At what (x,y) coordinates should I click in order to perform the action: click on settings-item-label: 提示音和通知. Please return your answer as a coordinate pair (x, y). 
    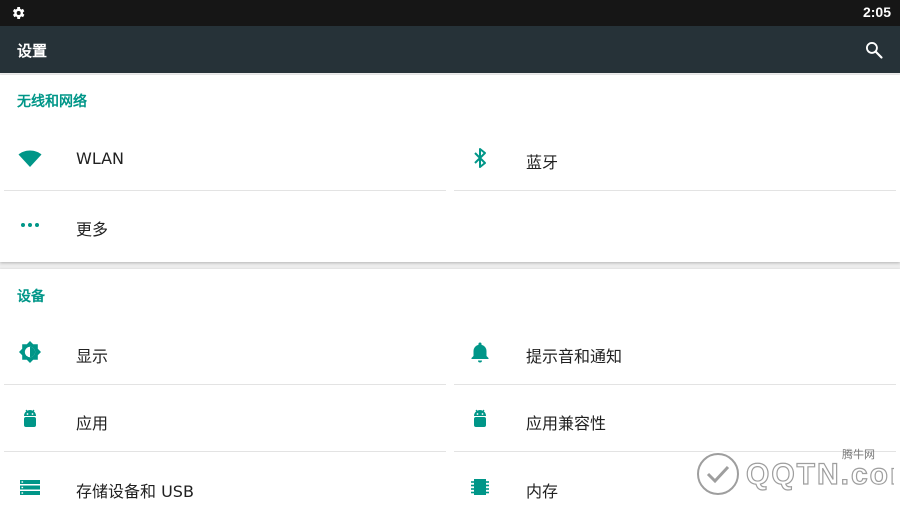
    Looking at the image, I should click on (574, 356).